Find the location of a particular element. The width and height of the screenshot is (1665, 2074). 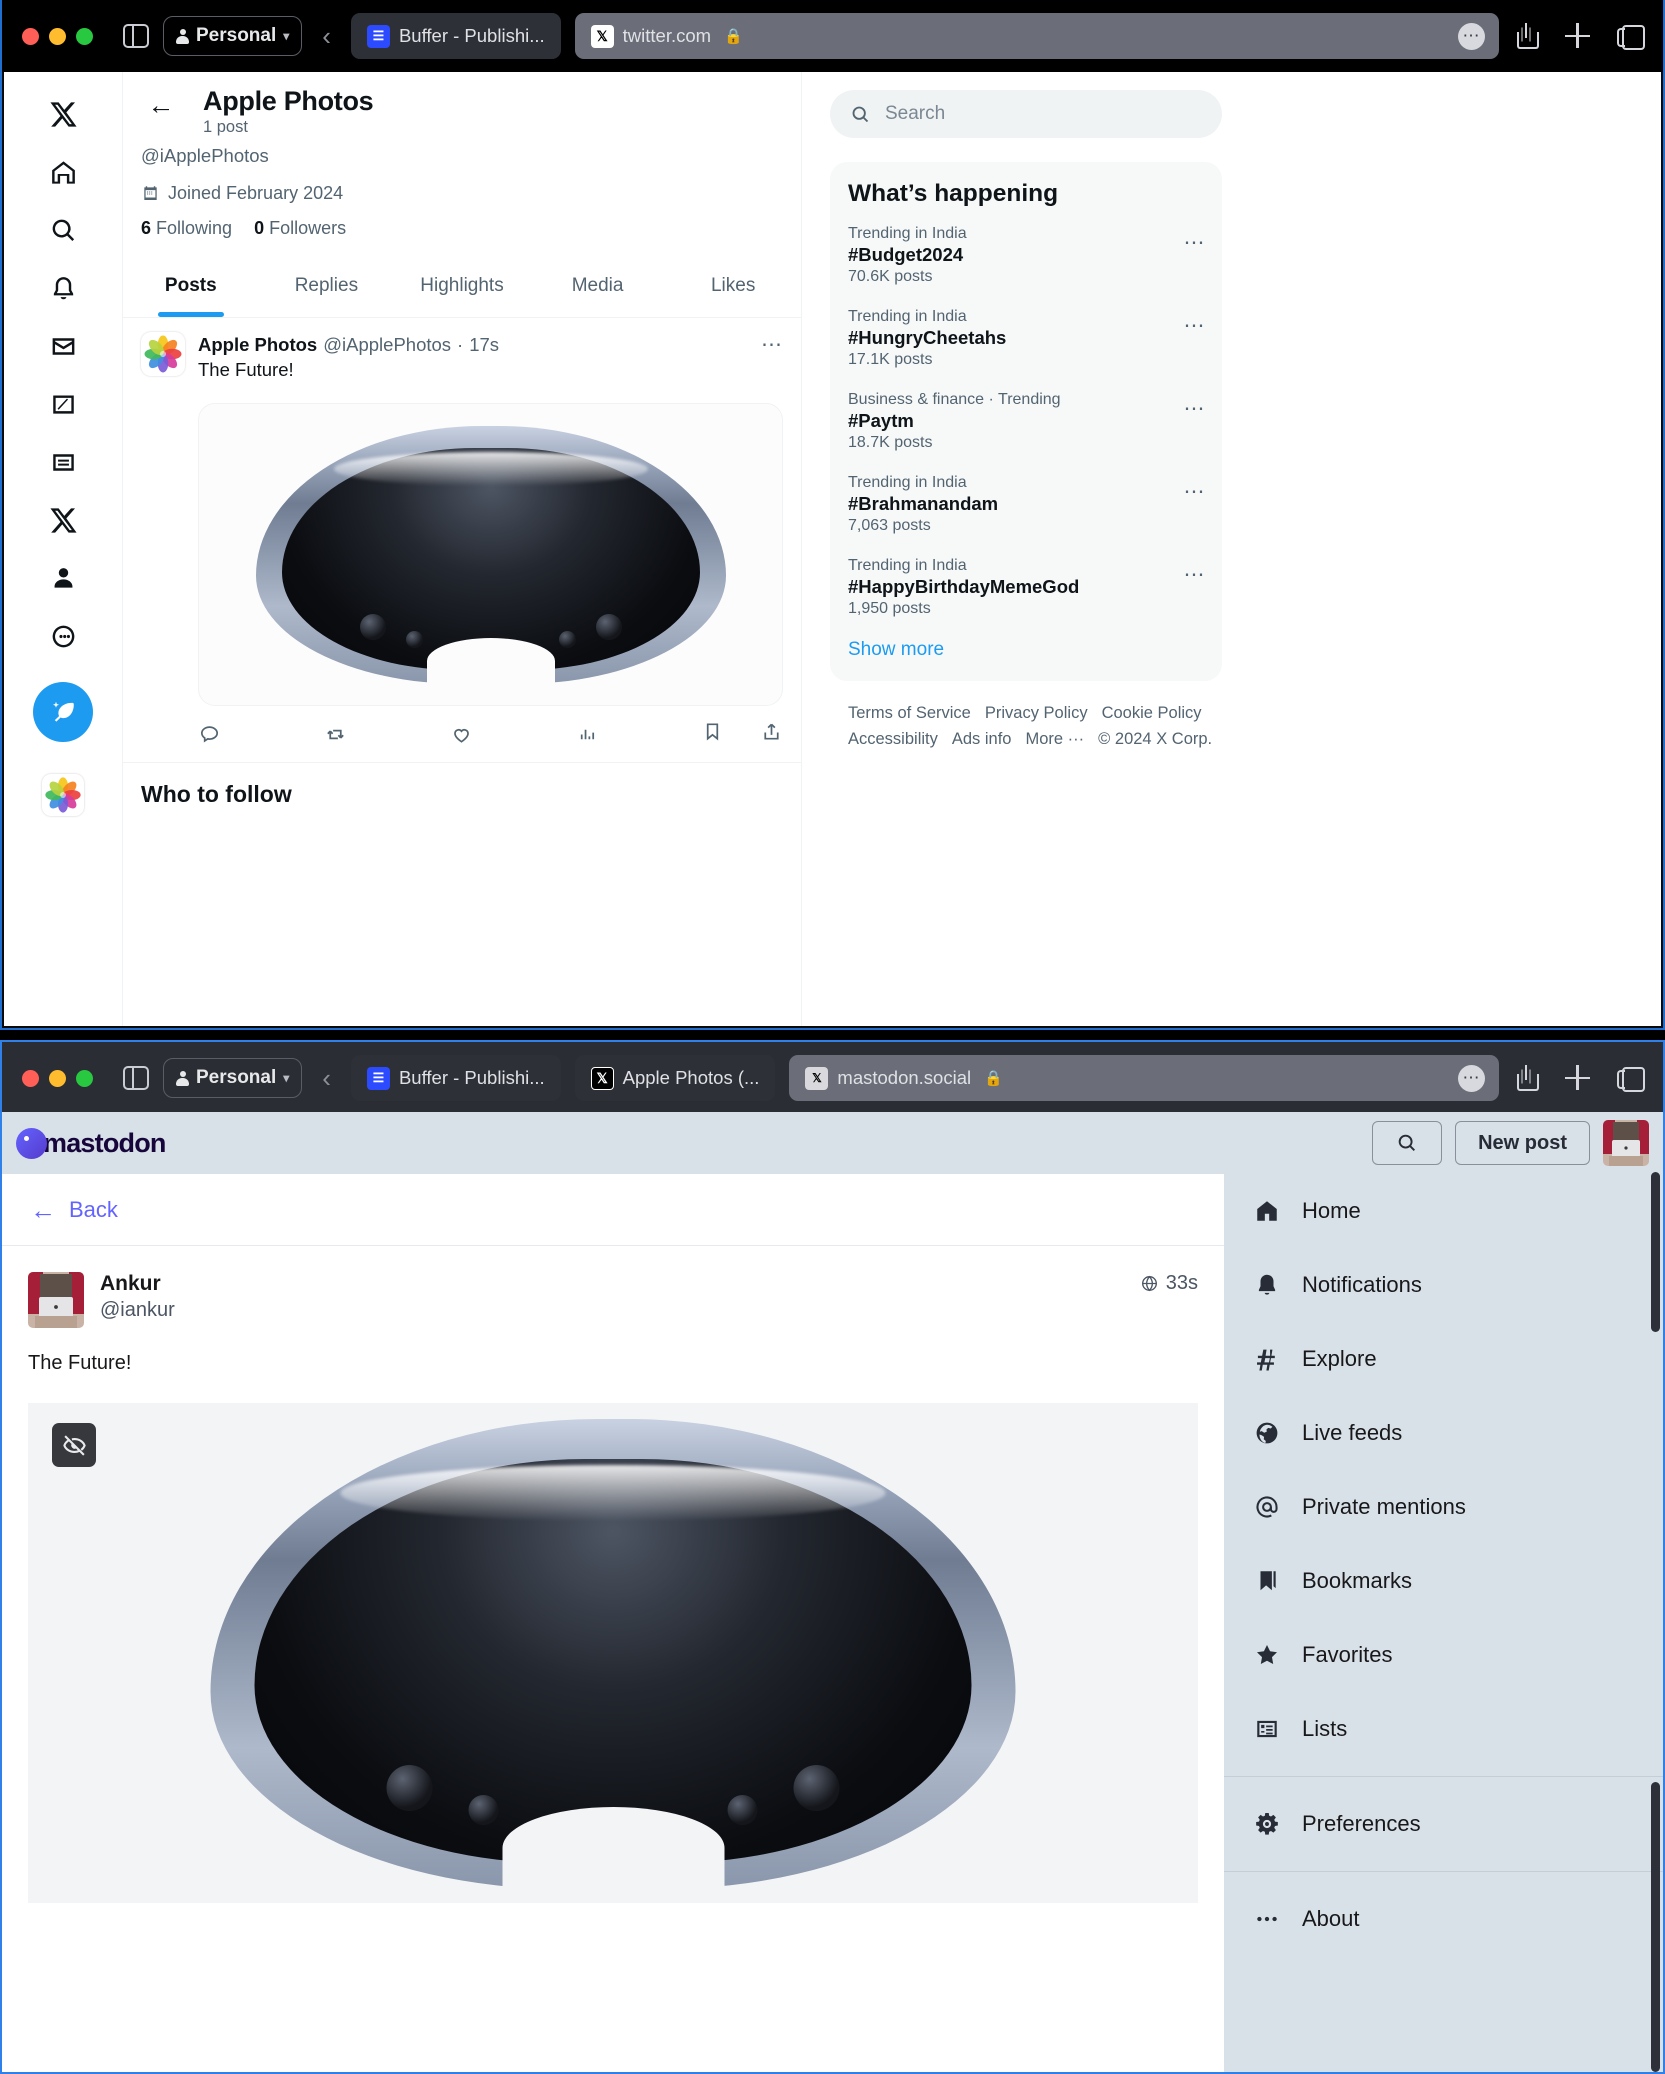

back-arrow-icon: ← is located at coordinates (161, 102).